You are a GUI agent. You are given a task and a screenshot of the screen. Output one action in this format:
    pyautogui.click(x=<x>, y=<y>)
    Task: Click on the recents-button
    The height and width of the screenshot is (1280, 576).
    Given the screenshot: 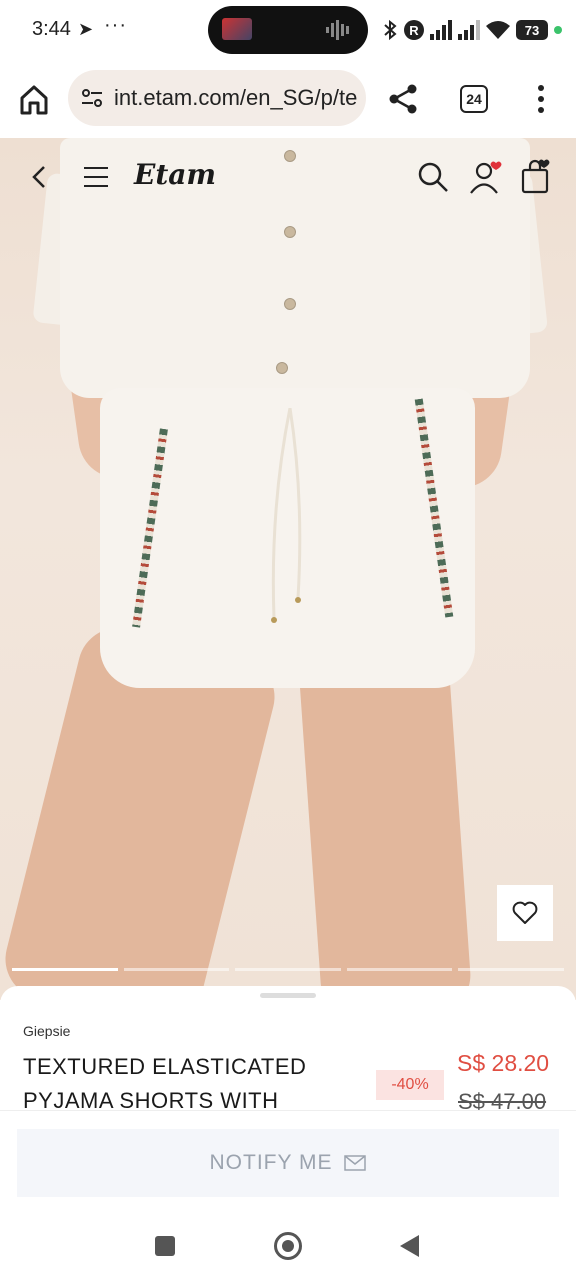 What is the action you would take?
    pyautogui.click(x=165, y=1246)
    